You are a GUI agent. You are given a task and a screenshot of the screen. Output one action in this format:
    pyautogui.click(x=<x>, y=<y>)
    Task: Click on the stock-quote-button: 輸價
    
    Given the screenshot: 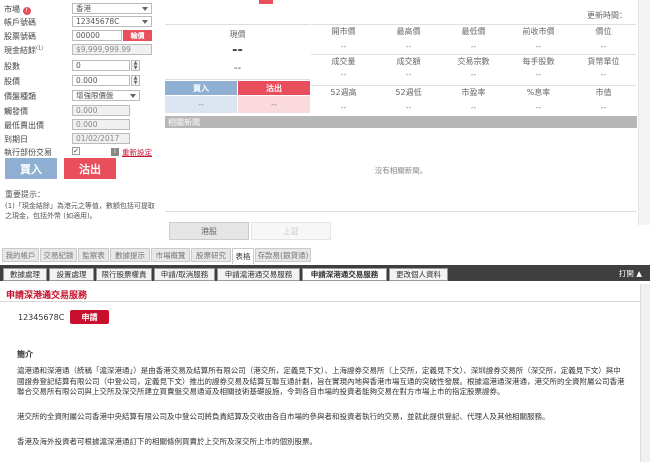 What is the action you would take?
    pyautogui.click(x=137, y=35)
    